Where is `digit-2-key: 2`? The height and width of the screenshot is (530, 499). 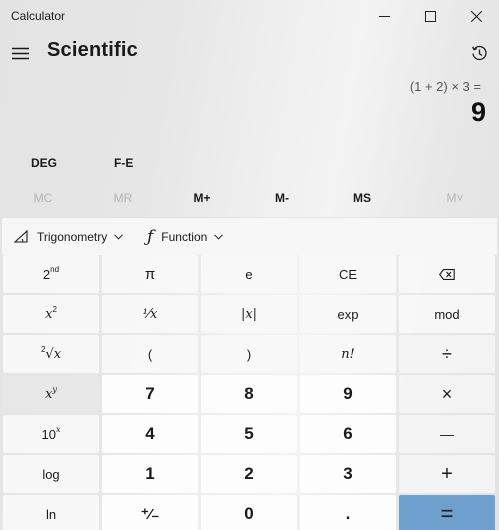 digit-2-key: 2 is located at coordinates (249, 474).